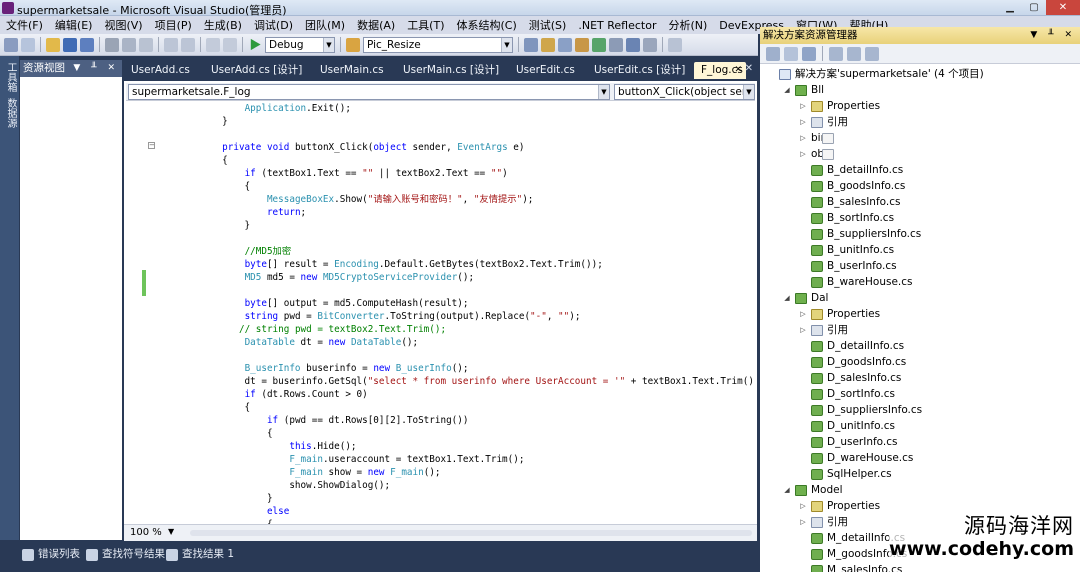 This screenshot has height=572, width=1080. Describe the element at coordinates (297, 472) in the screenshot. I see `code-line: F_main show = new F_main();` at that location.